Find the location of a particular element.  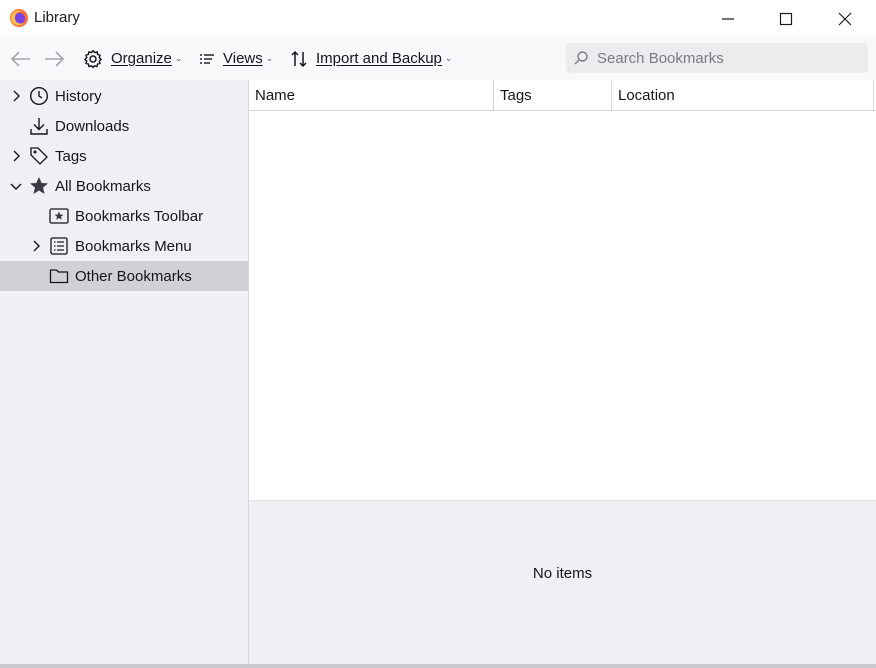

window-bottom-border is located at coordinates (438, 666).